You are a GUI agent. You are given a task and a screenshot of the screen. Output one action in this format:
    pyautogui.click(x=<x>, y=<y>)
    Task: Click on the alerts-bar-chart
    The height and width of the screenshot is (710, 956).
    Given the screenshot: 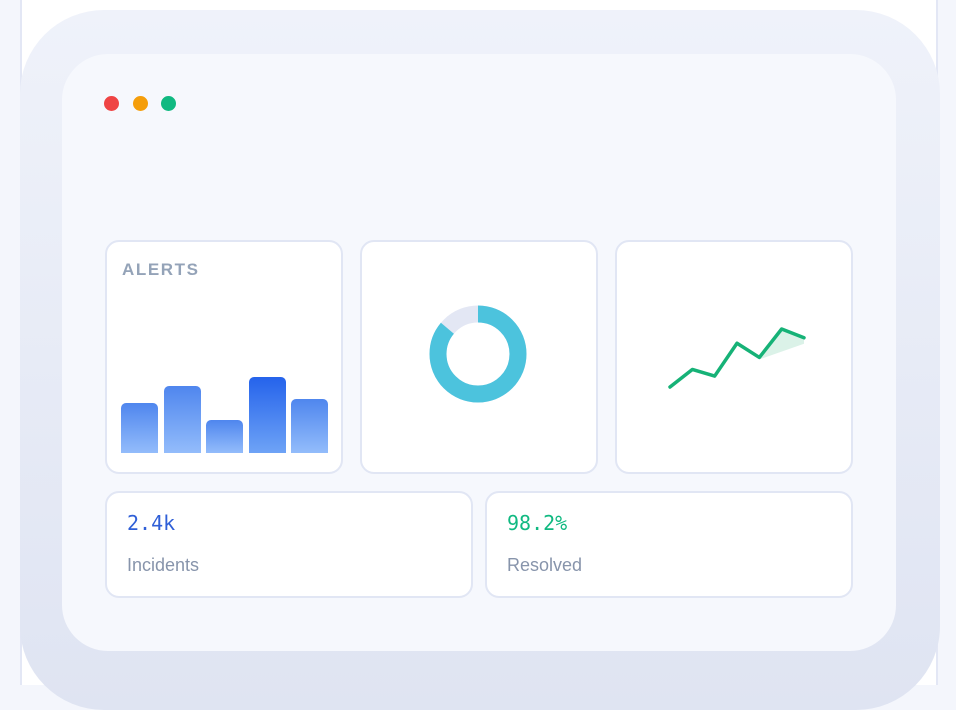 What is the action you would take?
    pyautogui.click(x=224, y=357)
    